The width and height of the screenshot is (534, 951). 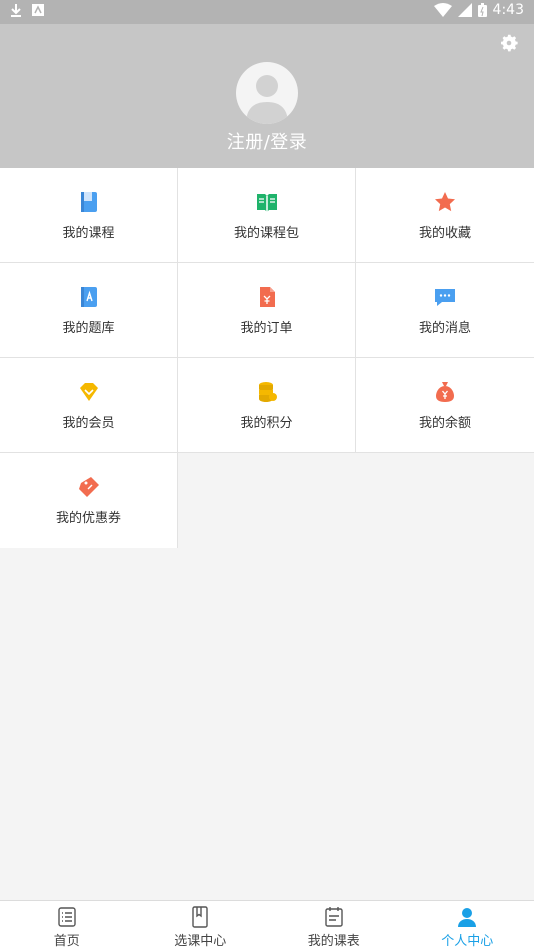 I want to click on menu-item-label: 我的优惠券, so click(x=88, y=516).